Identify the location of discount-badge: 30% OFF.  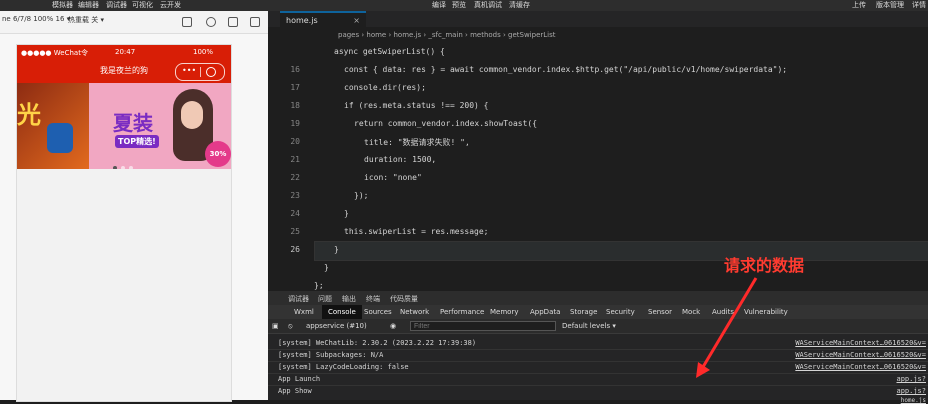
(218, 154).